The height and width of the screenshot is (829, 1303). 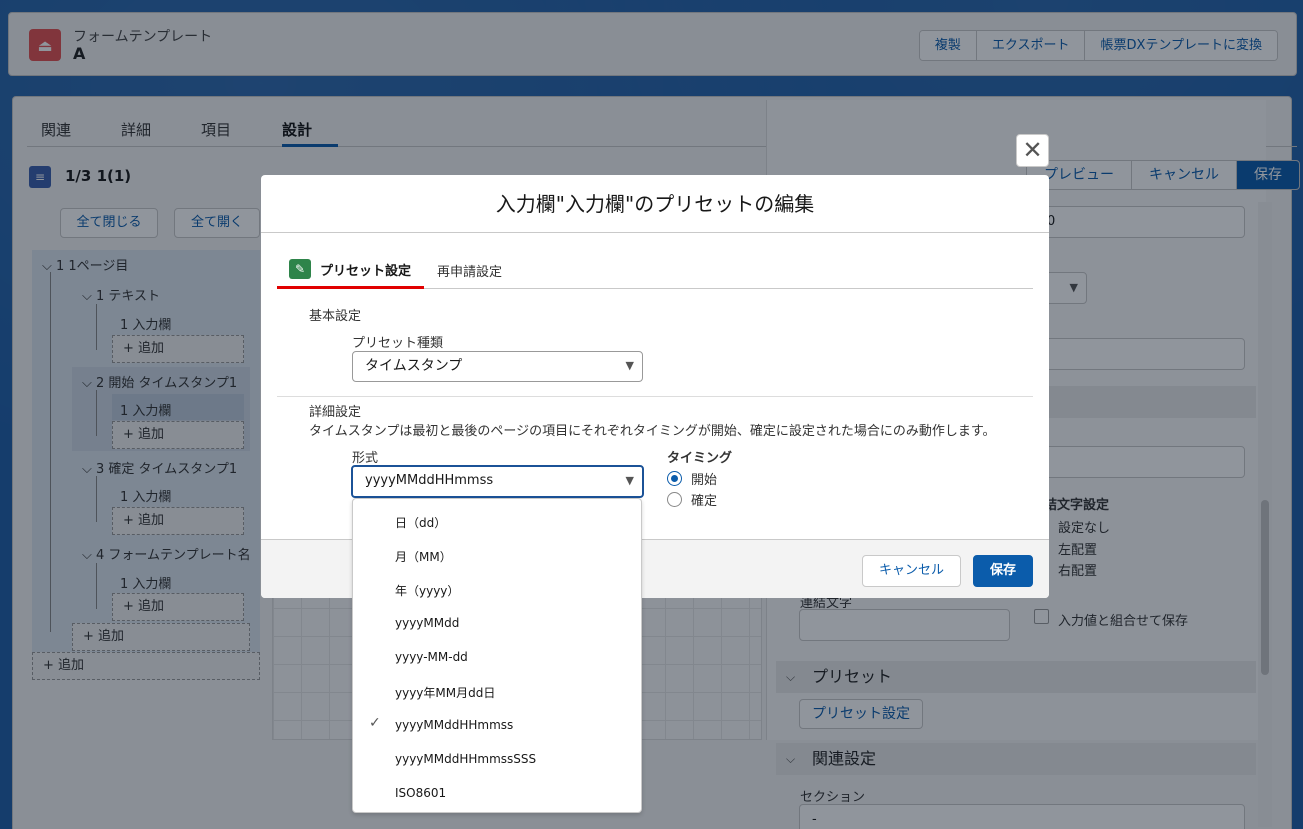 I want to click on timing-confirm-label: 確定, so click(x=704, y=501).